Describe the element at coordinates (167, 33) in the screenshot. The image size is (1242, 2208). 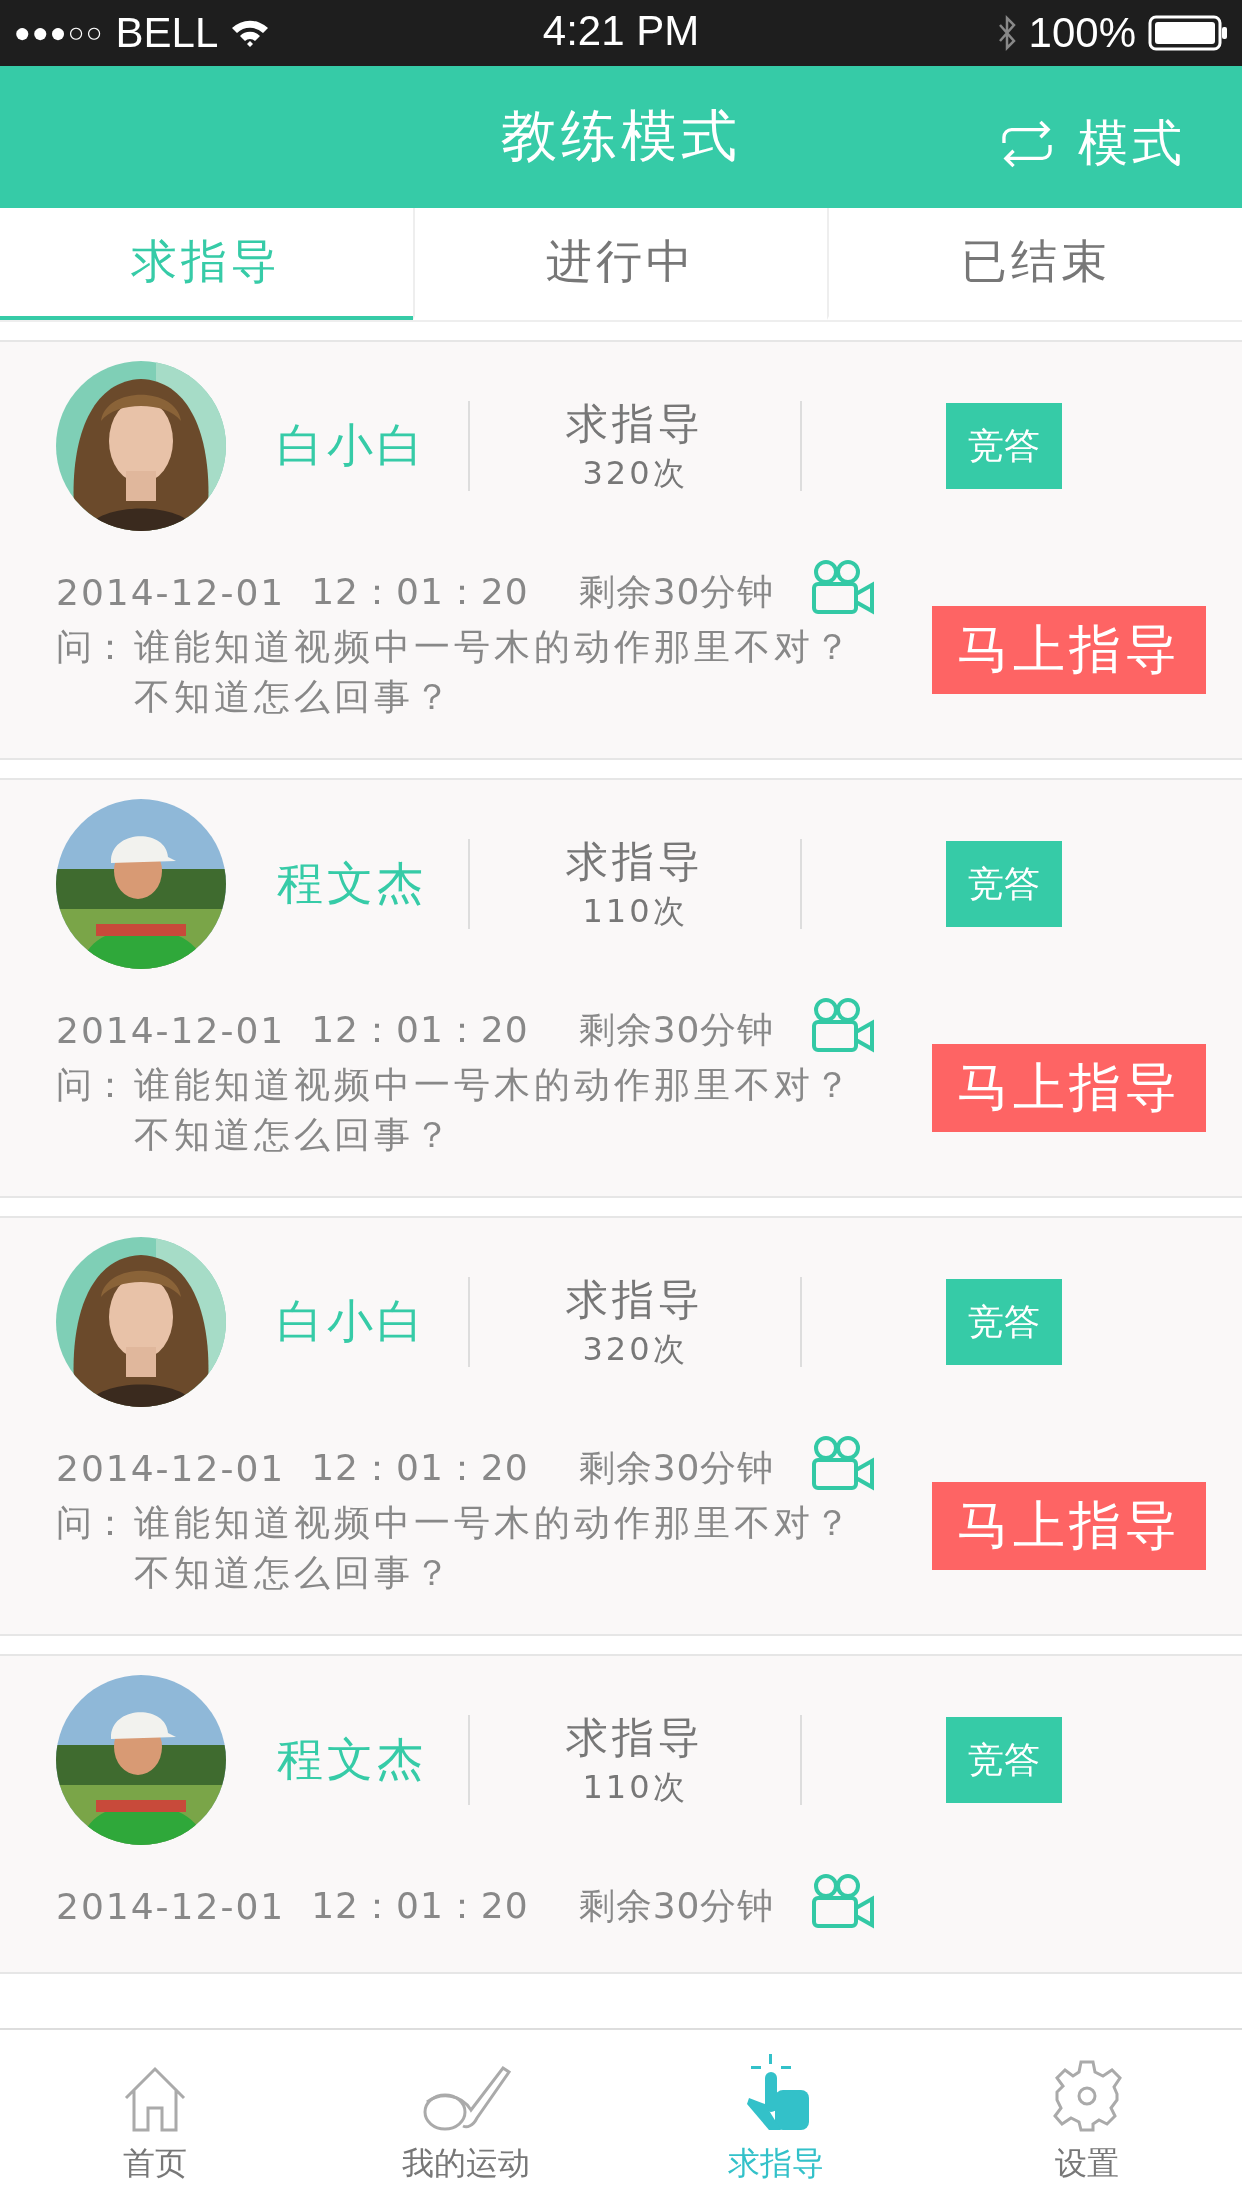
I see `carrier-name: BELL` at that location.